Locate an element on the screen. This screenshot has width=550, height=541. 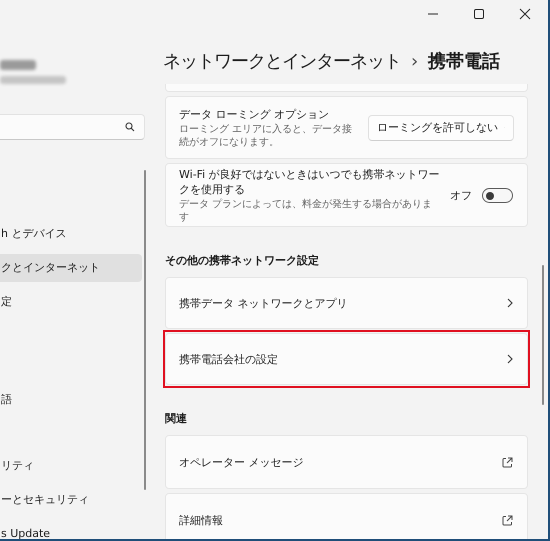
sidebar-item: h とデバイス is located at coordinates (71, 234).